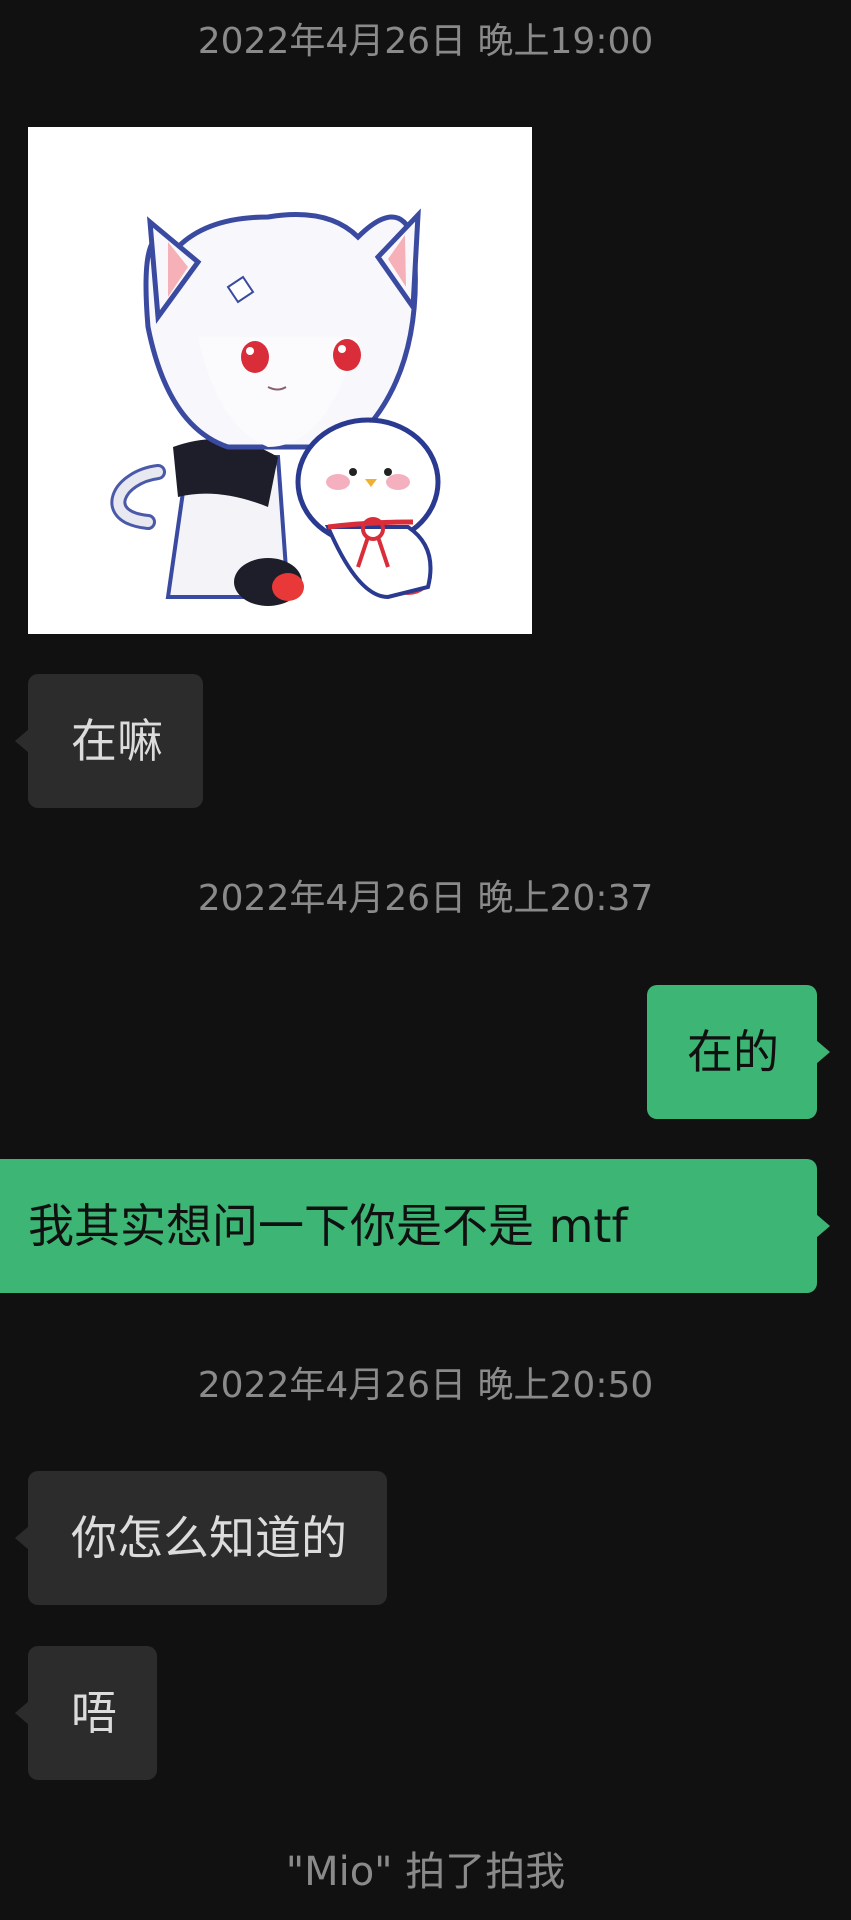 This screenshot has width=851, height=1920. Describe the element at coordinates (209, 1538) in the screenshot. I see `message-text: 你怎么知道的` at that location.